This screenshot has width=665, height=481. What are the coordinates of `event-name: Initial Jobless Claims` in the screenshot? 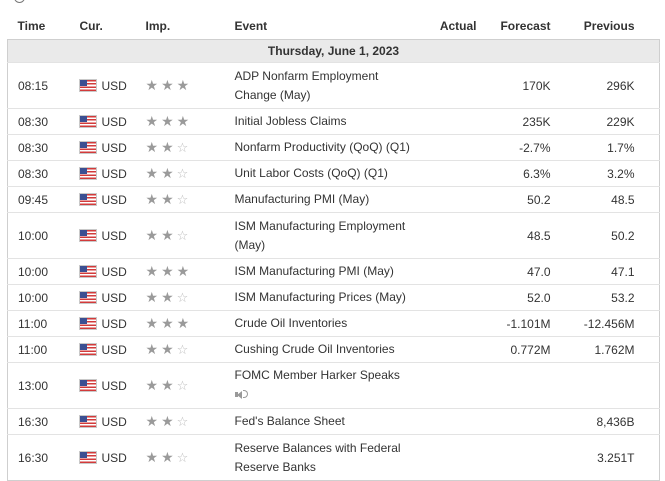 It's located at (328, 121).